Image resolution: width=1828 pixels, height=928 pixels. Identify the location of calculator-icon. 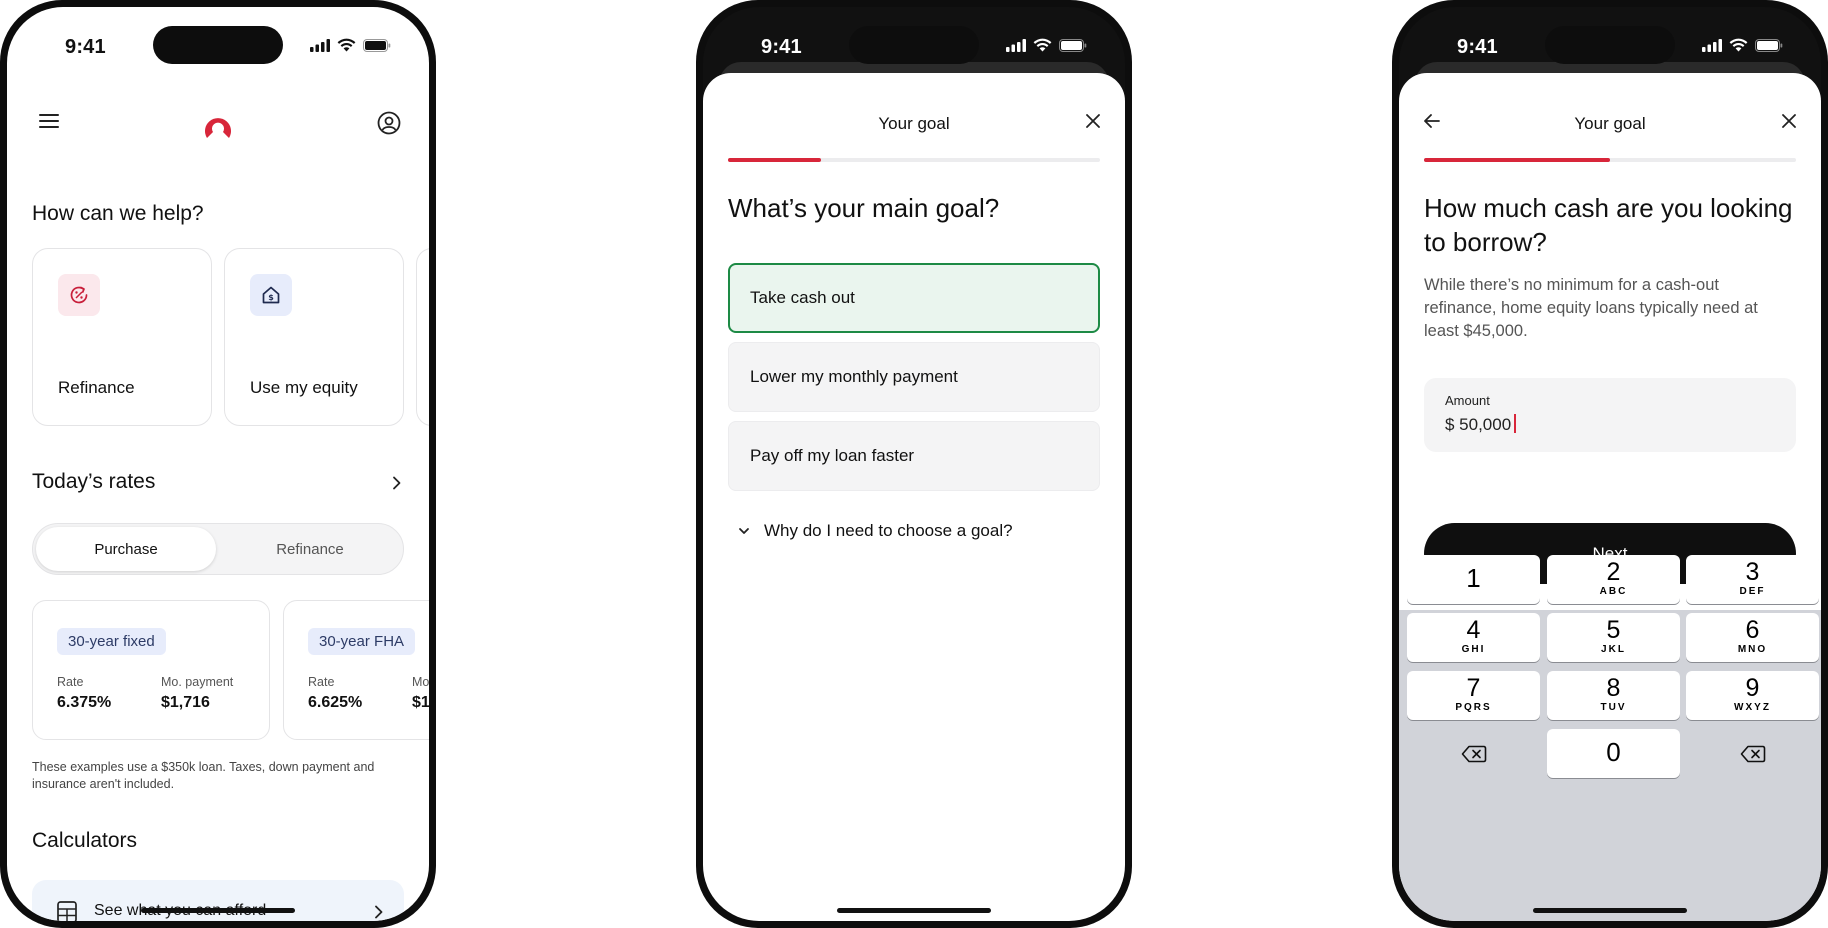
(67, 911).